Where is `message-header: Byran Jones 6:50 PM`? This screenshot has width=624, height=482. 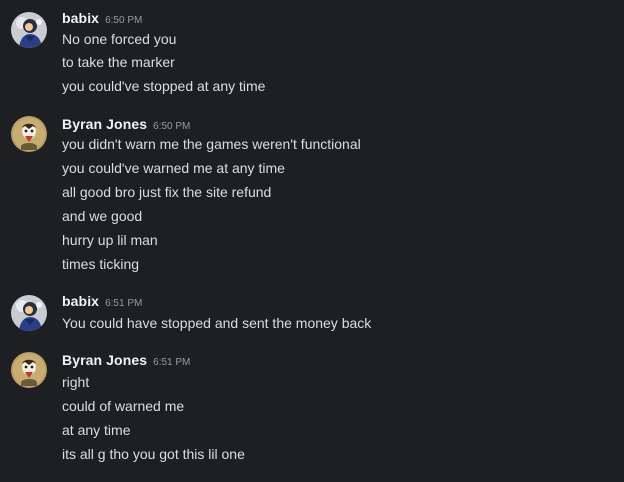 message-header: Byran Jones 6:50 PM is located at coordinates (126, 126).